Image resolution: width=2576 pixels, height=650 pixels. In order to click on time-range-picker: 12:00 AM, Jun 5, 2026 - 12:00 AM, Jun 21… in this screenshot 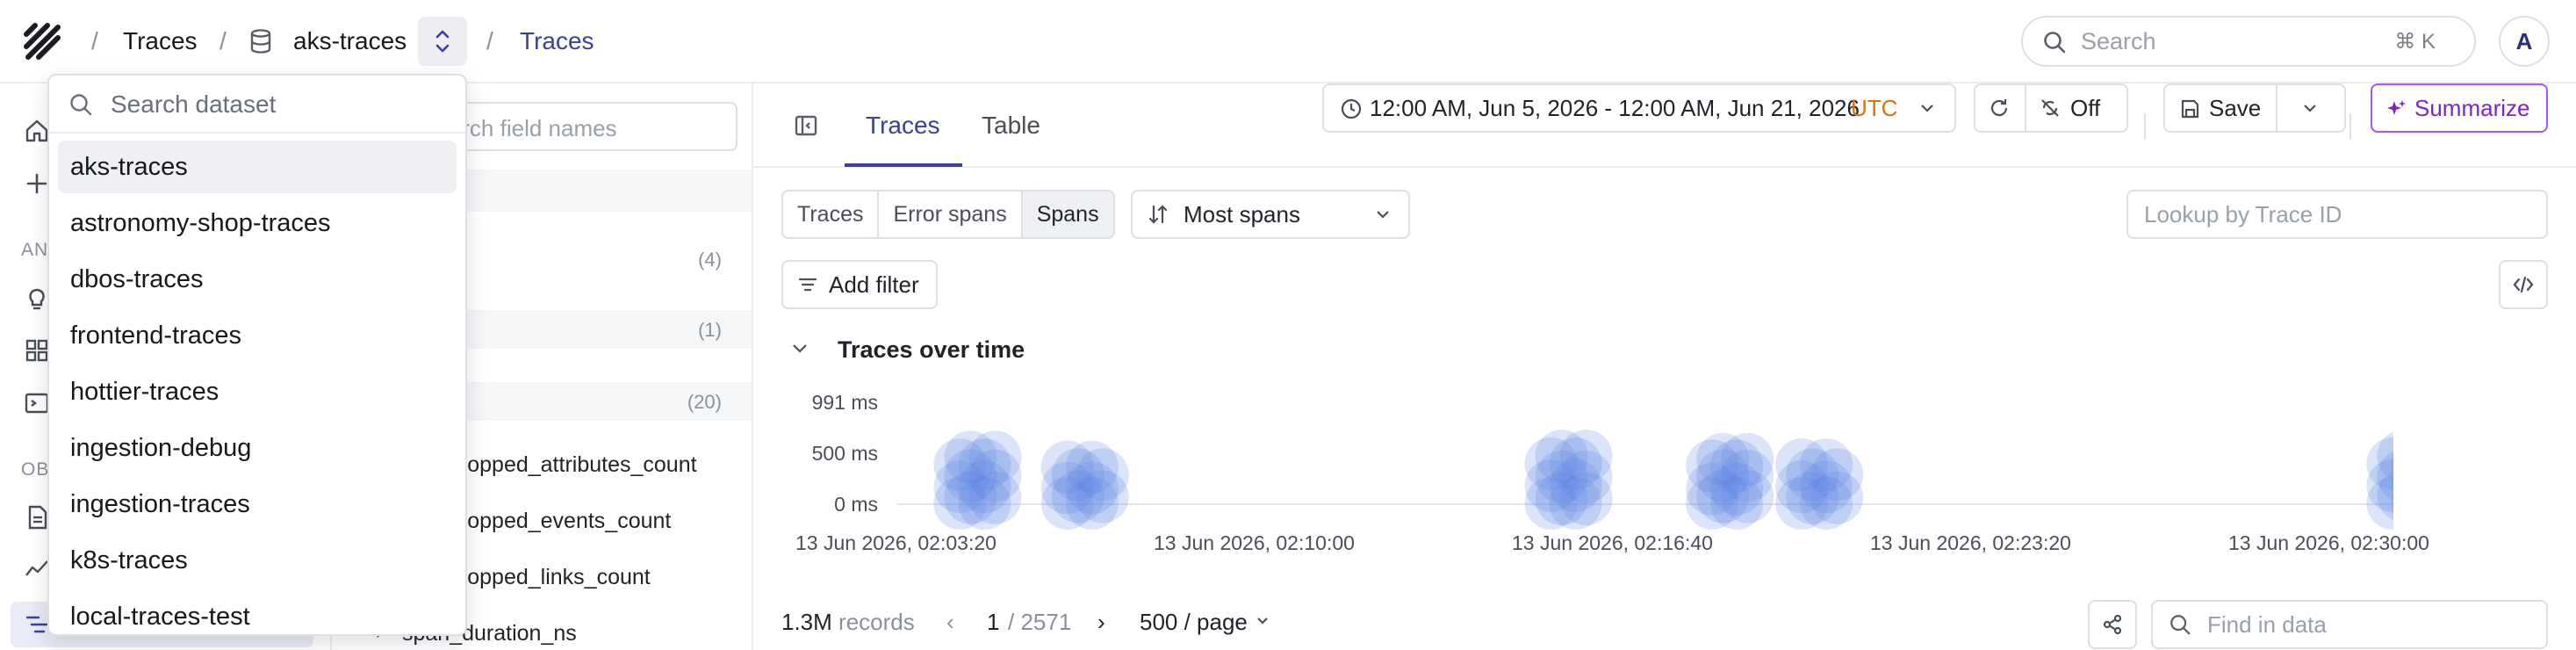, I will do `click(1639, 108)`.